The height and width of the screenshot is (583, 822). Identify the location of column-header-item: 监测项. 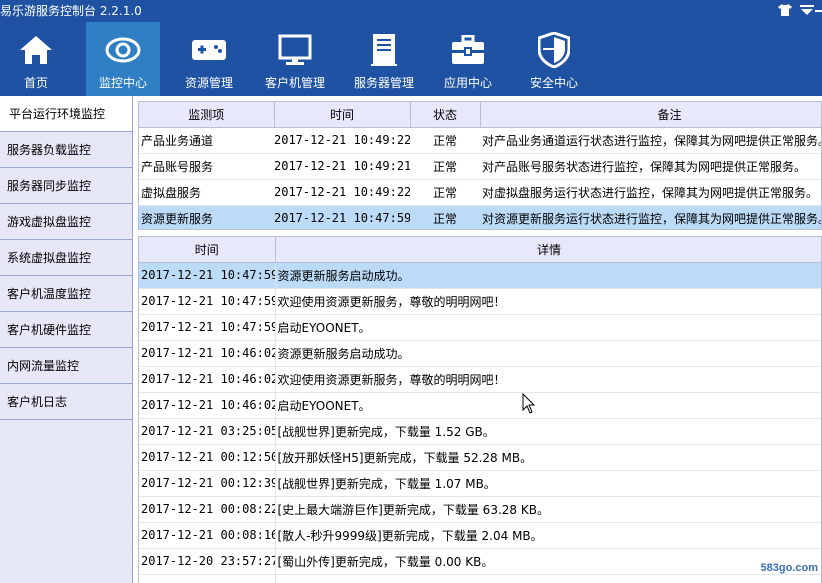
(207, 115).